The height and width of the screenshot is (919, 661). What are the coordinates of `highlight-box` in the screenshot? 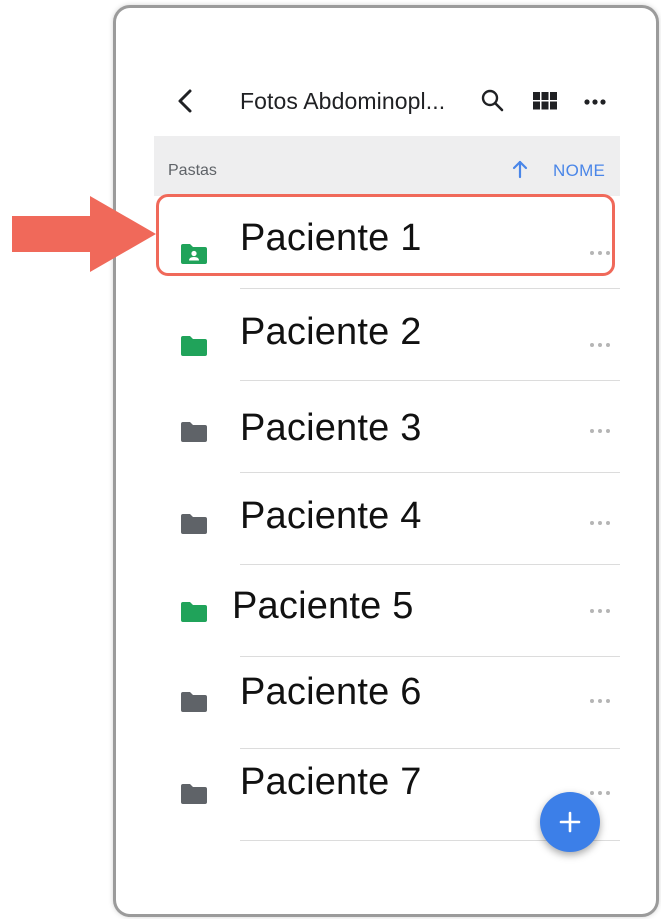 It's located at (385, 235).